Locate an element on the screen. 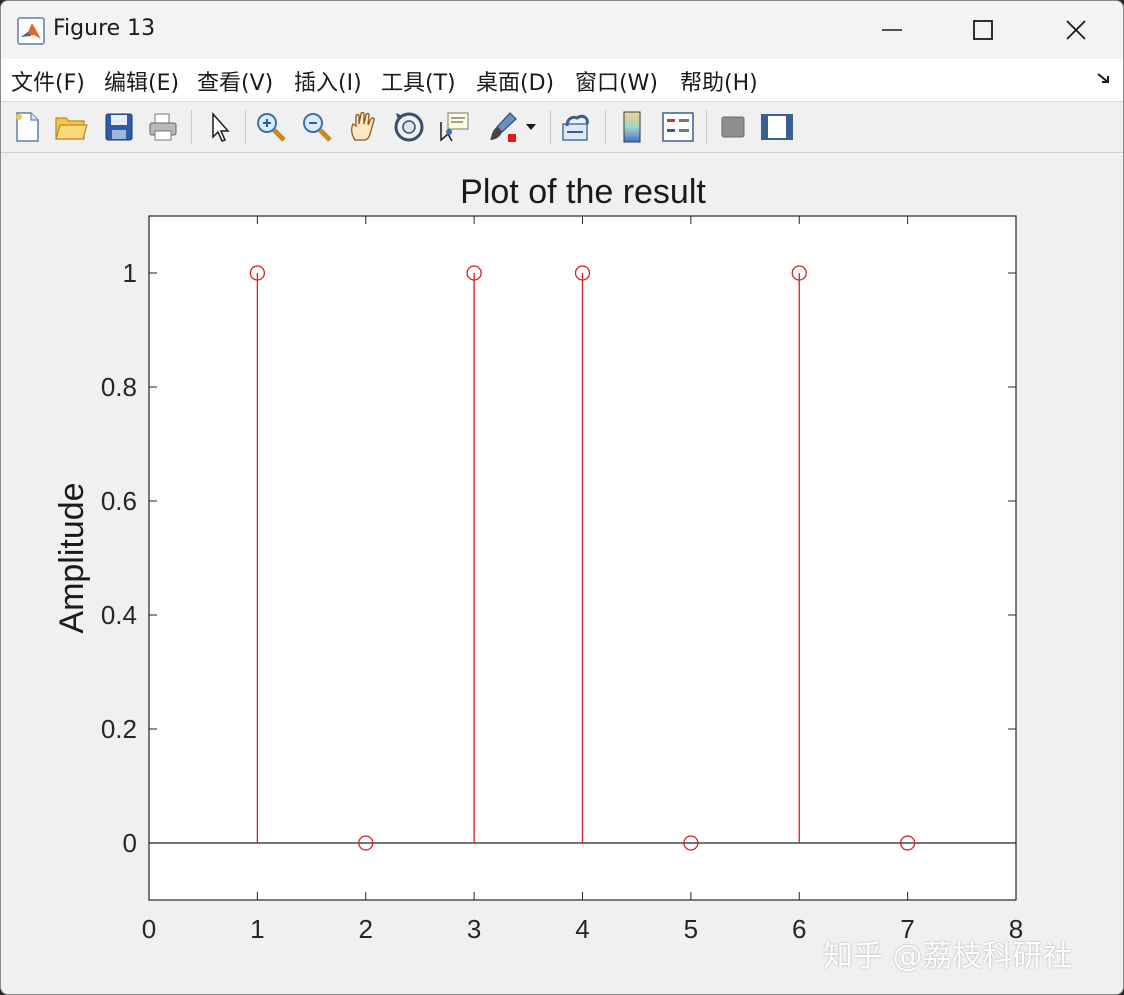 Image resolution: width=1124 pixels, height=995 pixels. toolbar is located at coordinates (562, 127).